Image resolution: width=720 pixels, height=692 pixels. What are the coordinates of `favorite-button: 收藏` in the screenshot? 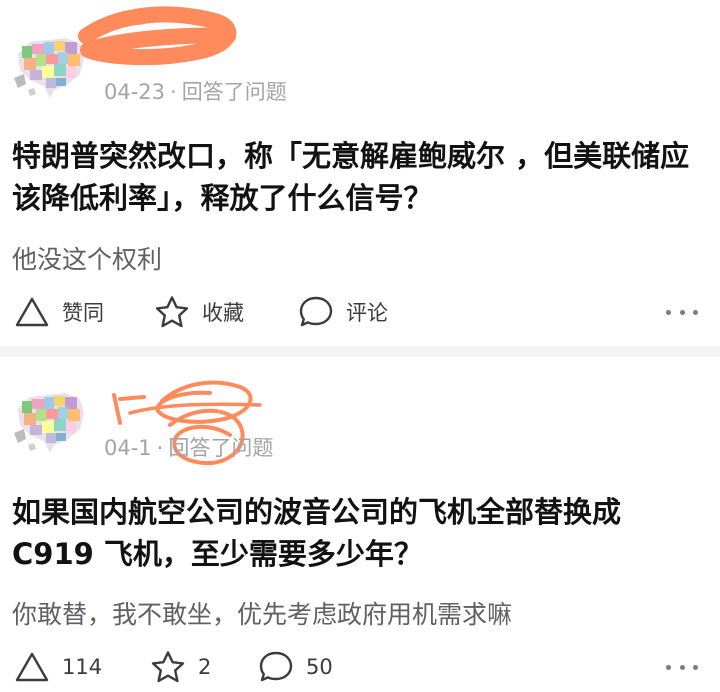 It's located at (199, 312).